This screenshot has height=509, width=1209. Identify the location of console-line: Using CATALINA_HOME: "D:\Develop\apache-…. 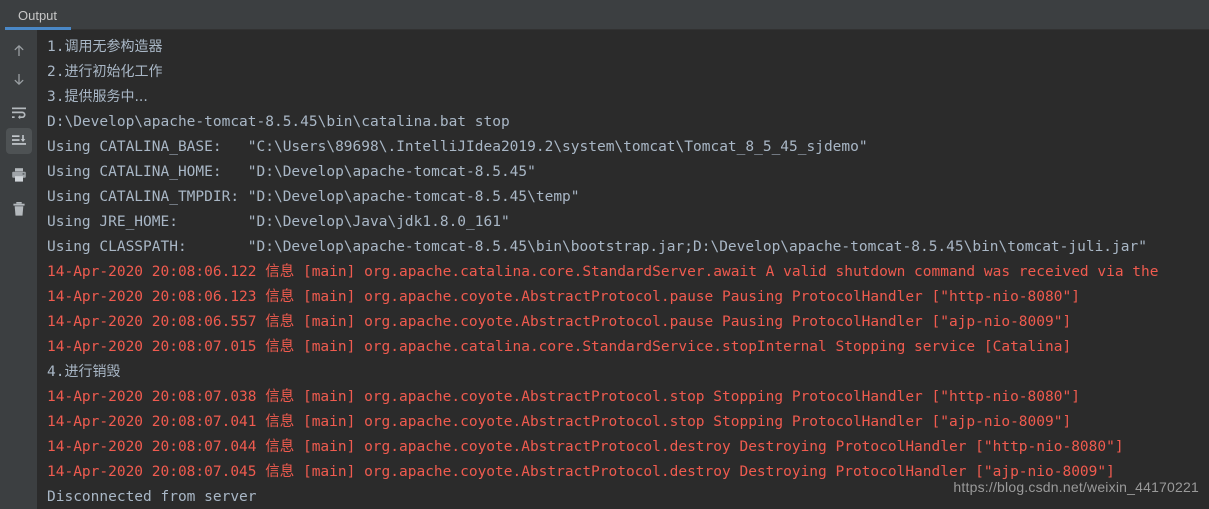
(291, 172).